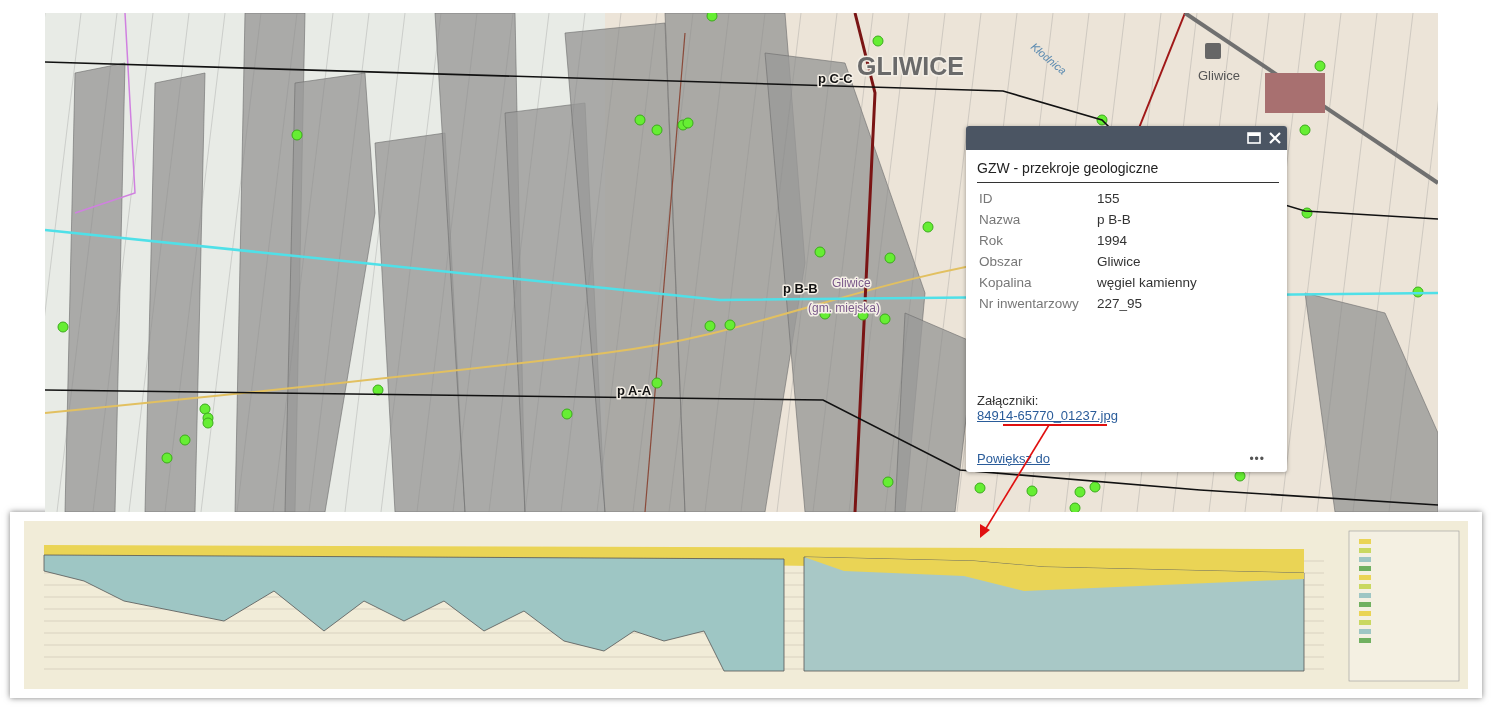  Describe the element at coordinates (1275, 138) in the screenshot. I see `close-icon` at that location.